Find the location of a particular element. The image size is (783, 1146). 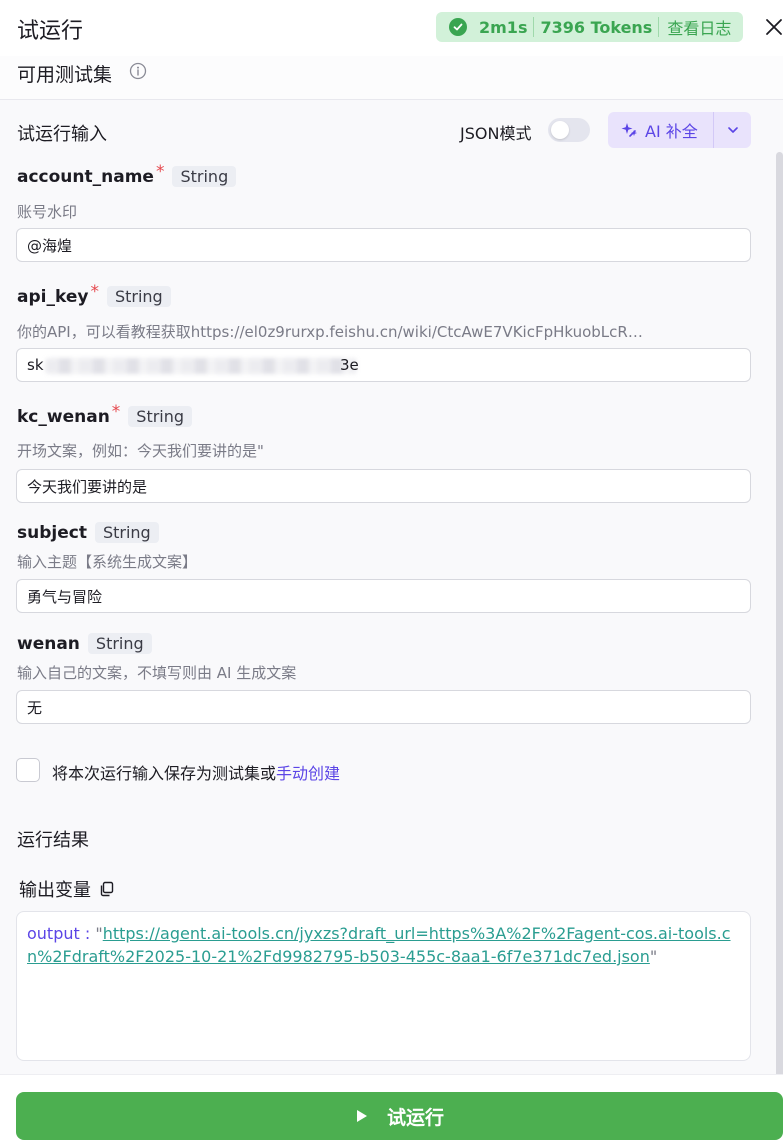

output-title-text: 输出变量 is located at coordinates (55, 890).